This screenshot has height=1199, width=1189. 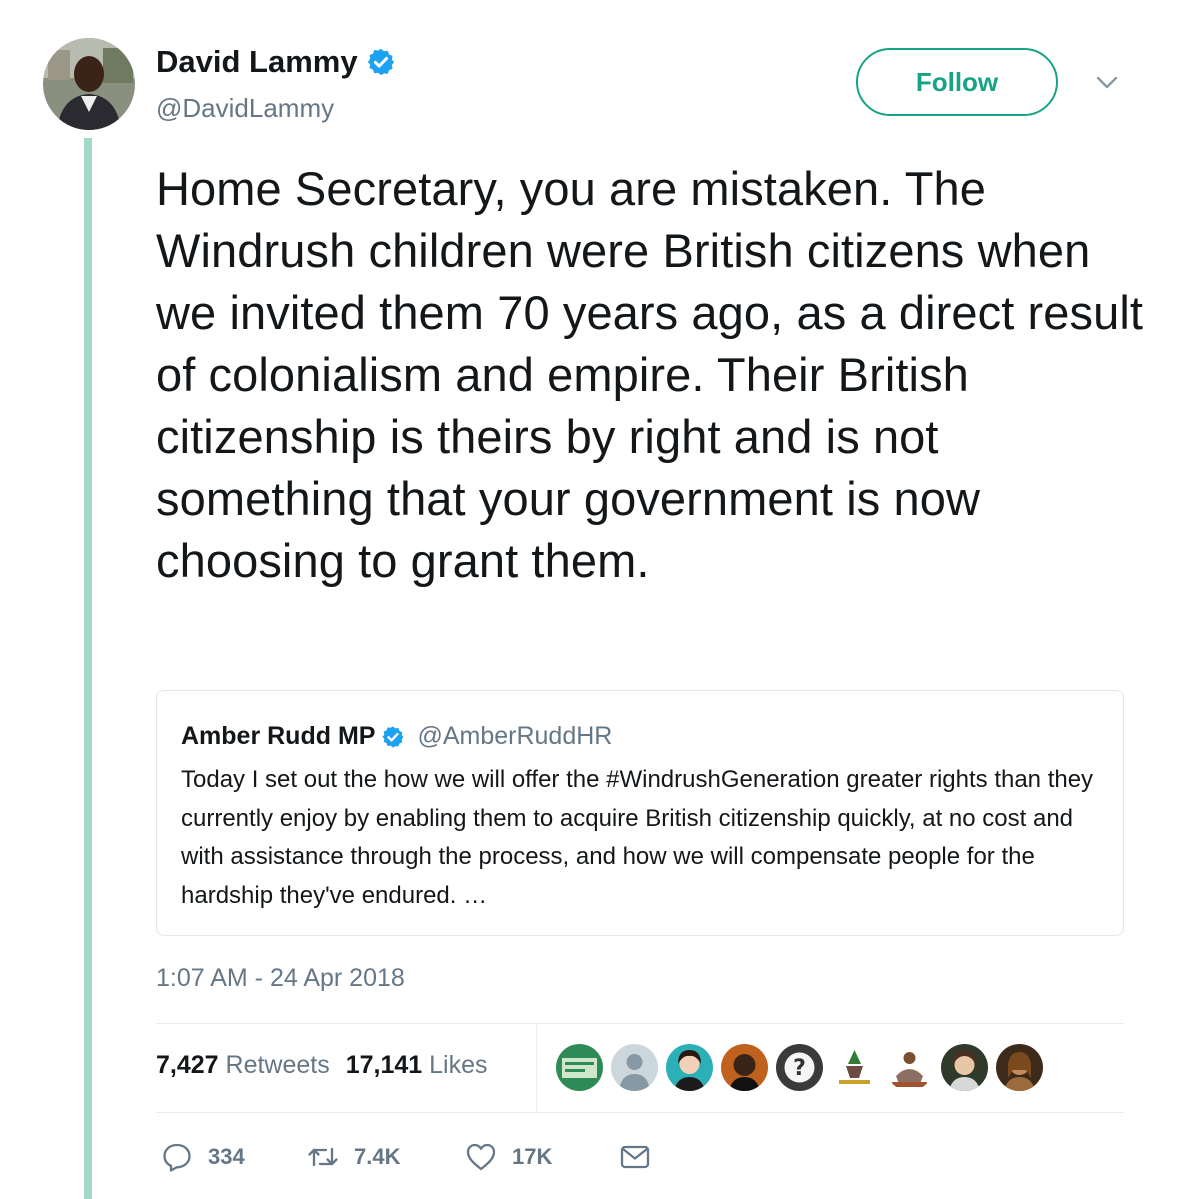 I want to click on stats-separator, so click(x=536, y=1067).